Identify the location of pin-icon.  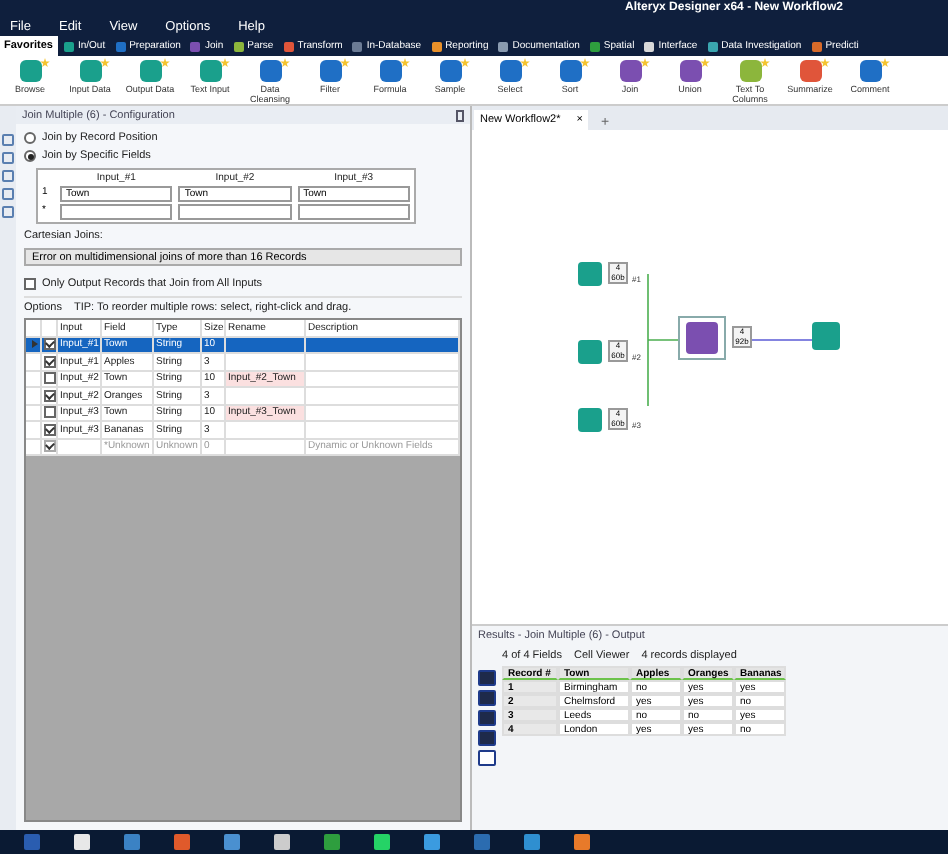
(460, 115).